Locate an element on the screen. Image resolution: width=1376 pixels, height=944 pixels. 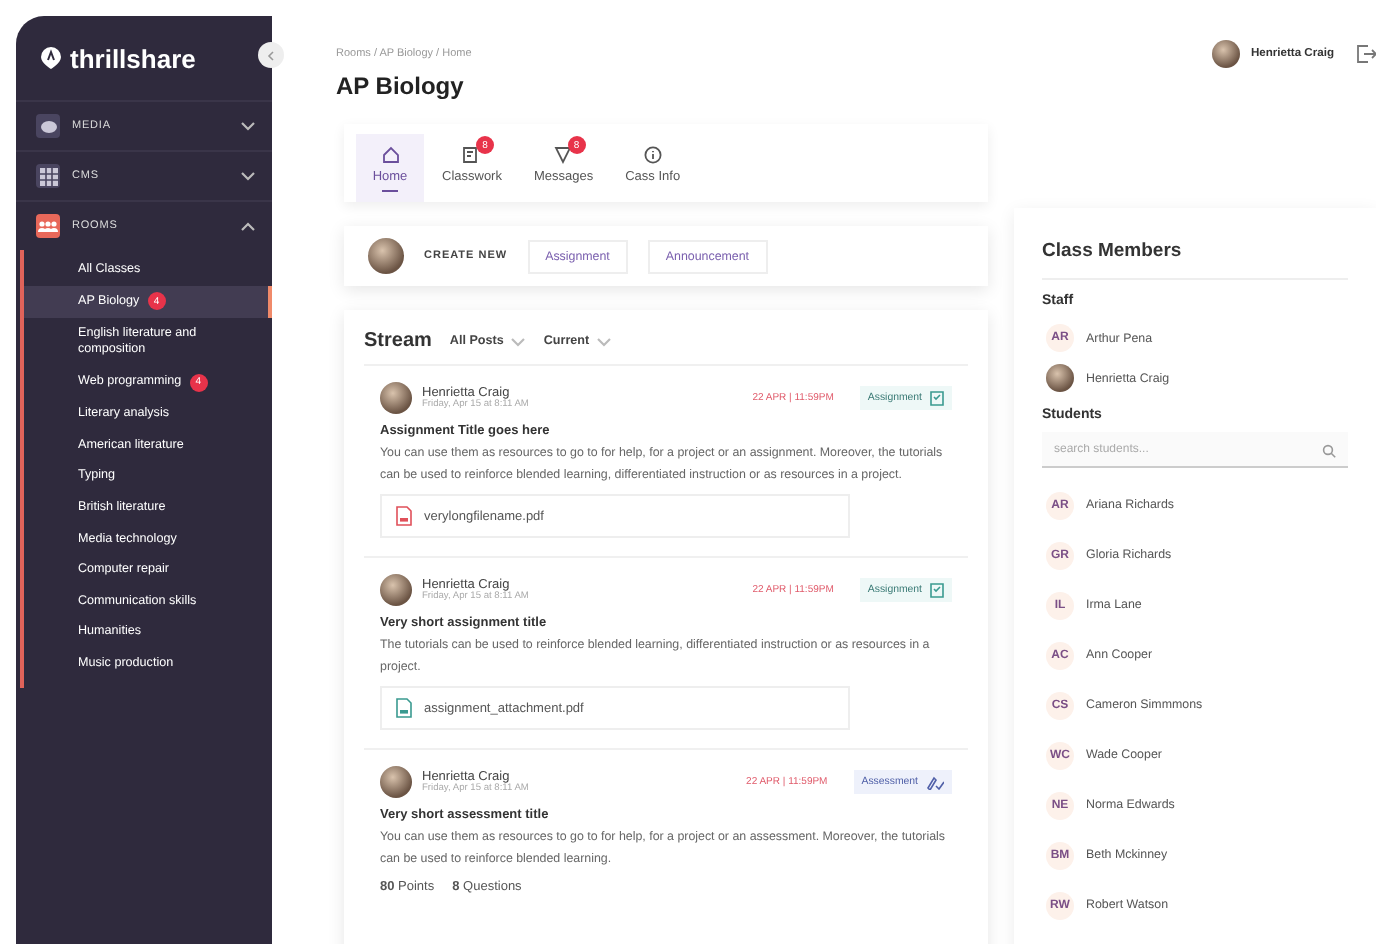
info-icon is located at coordinates (652, 155).